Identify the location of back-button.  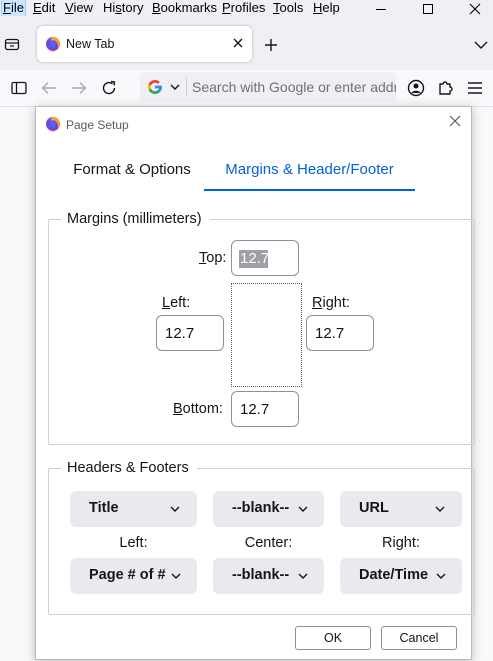
(49, 88).